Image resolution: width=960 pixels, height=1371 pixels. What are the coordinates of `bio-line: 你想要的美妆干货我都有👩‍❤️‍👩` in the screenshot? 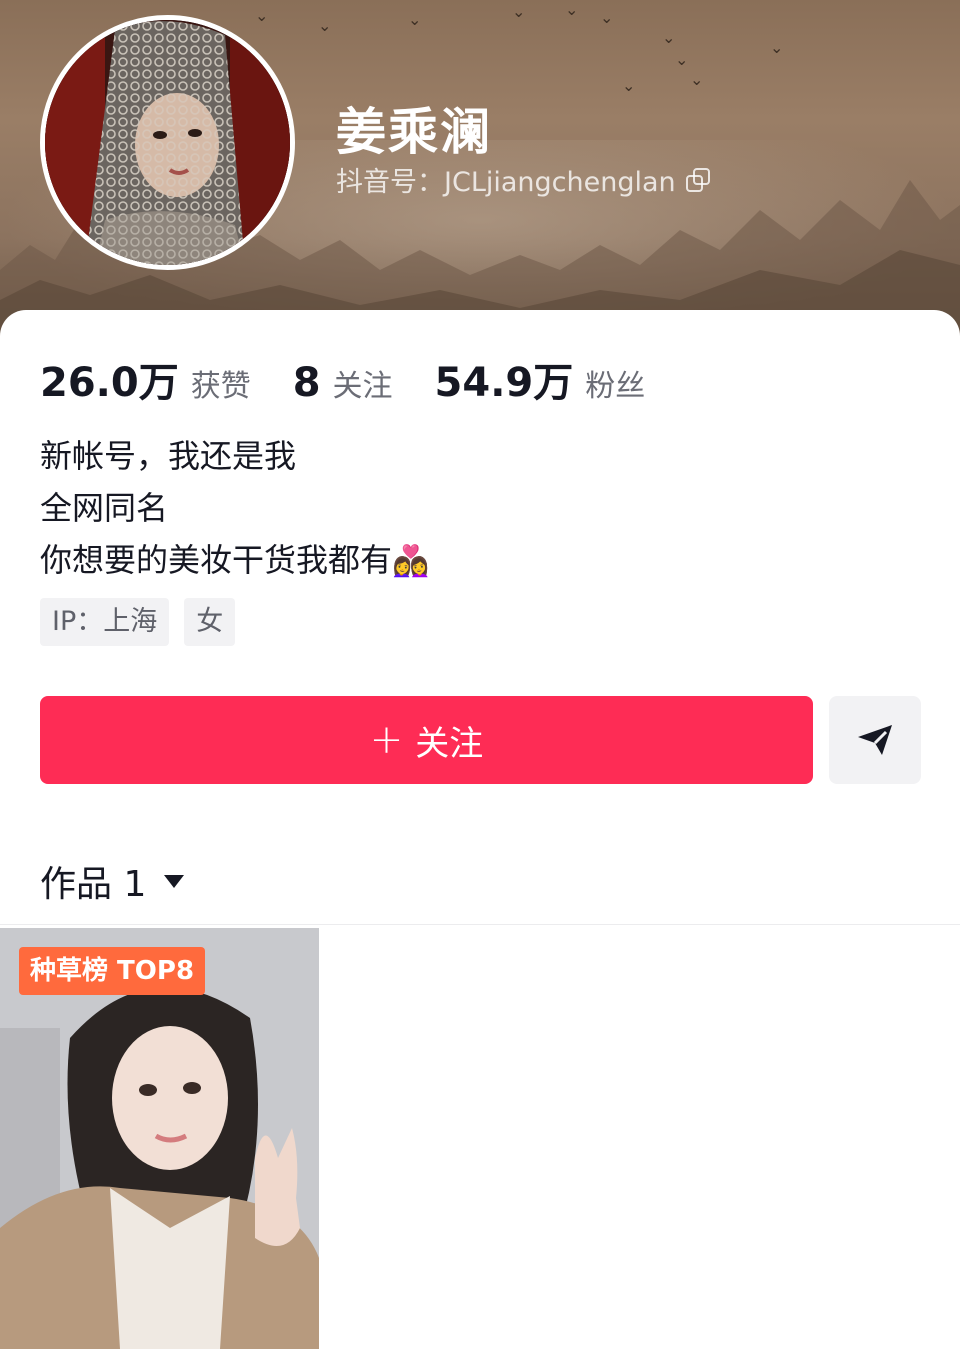 It's located at (234, 561).